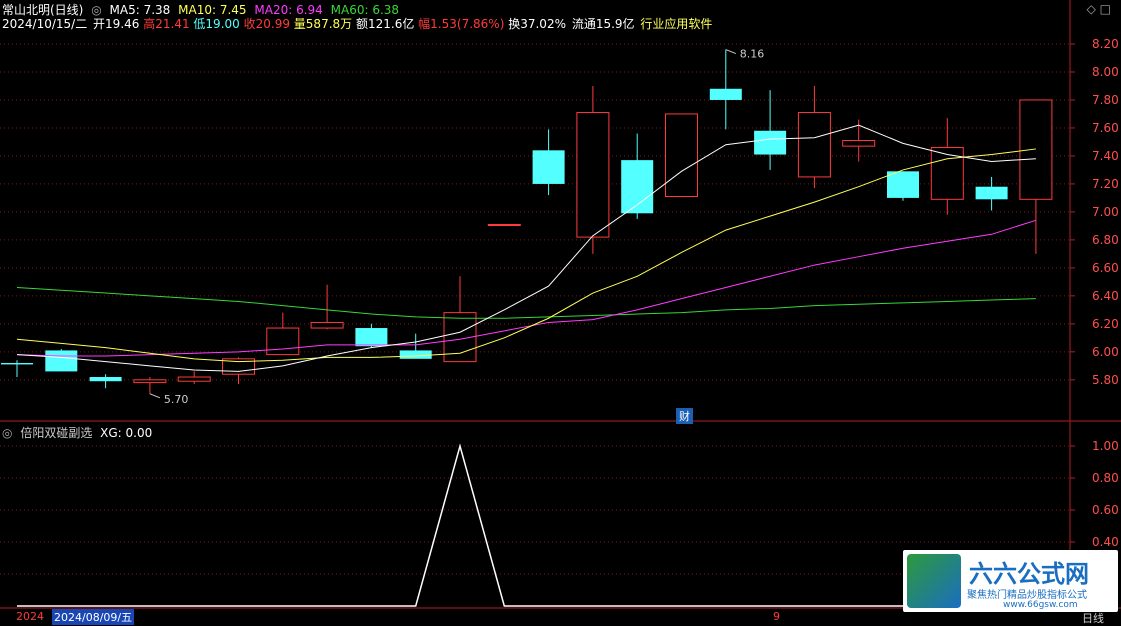 The width and height of the screenshot is (1121, 626). Describe the element at coordinates (1027, 595) in the screenshot. I see `logo-subtitle: 聚焦热门精品炒股指标公式` at that location.